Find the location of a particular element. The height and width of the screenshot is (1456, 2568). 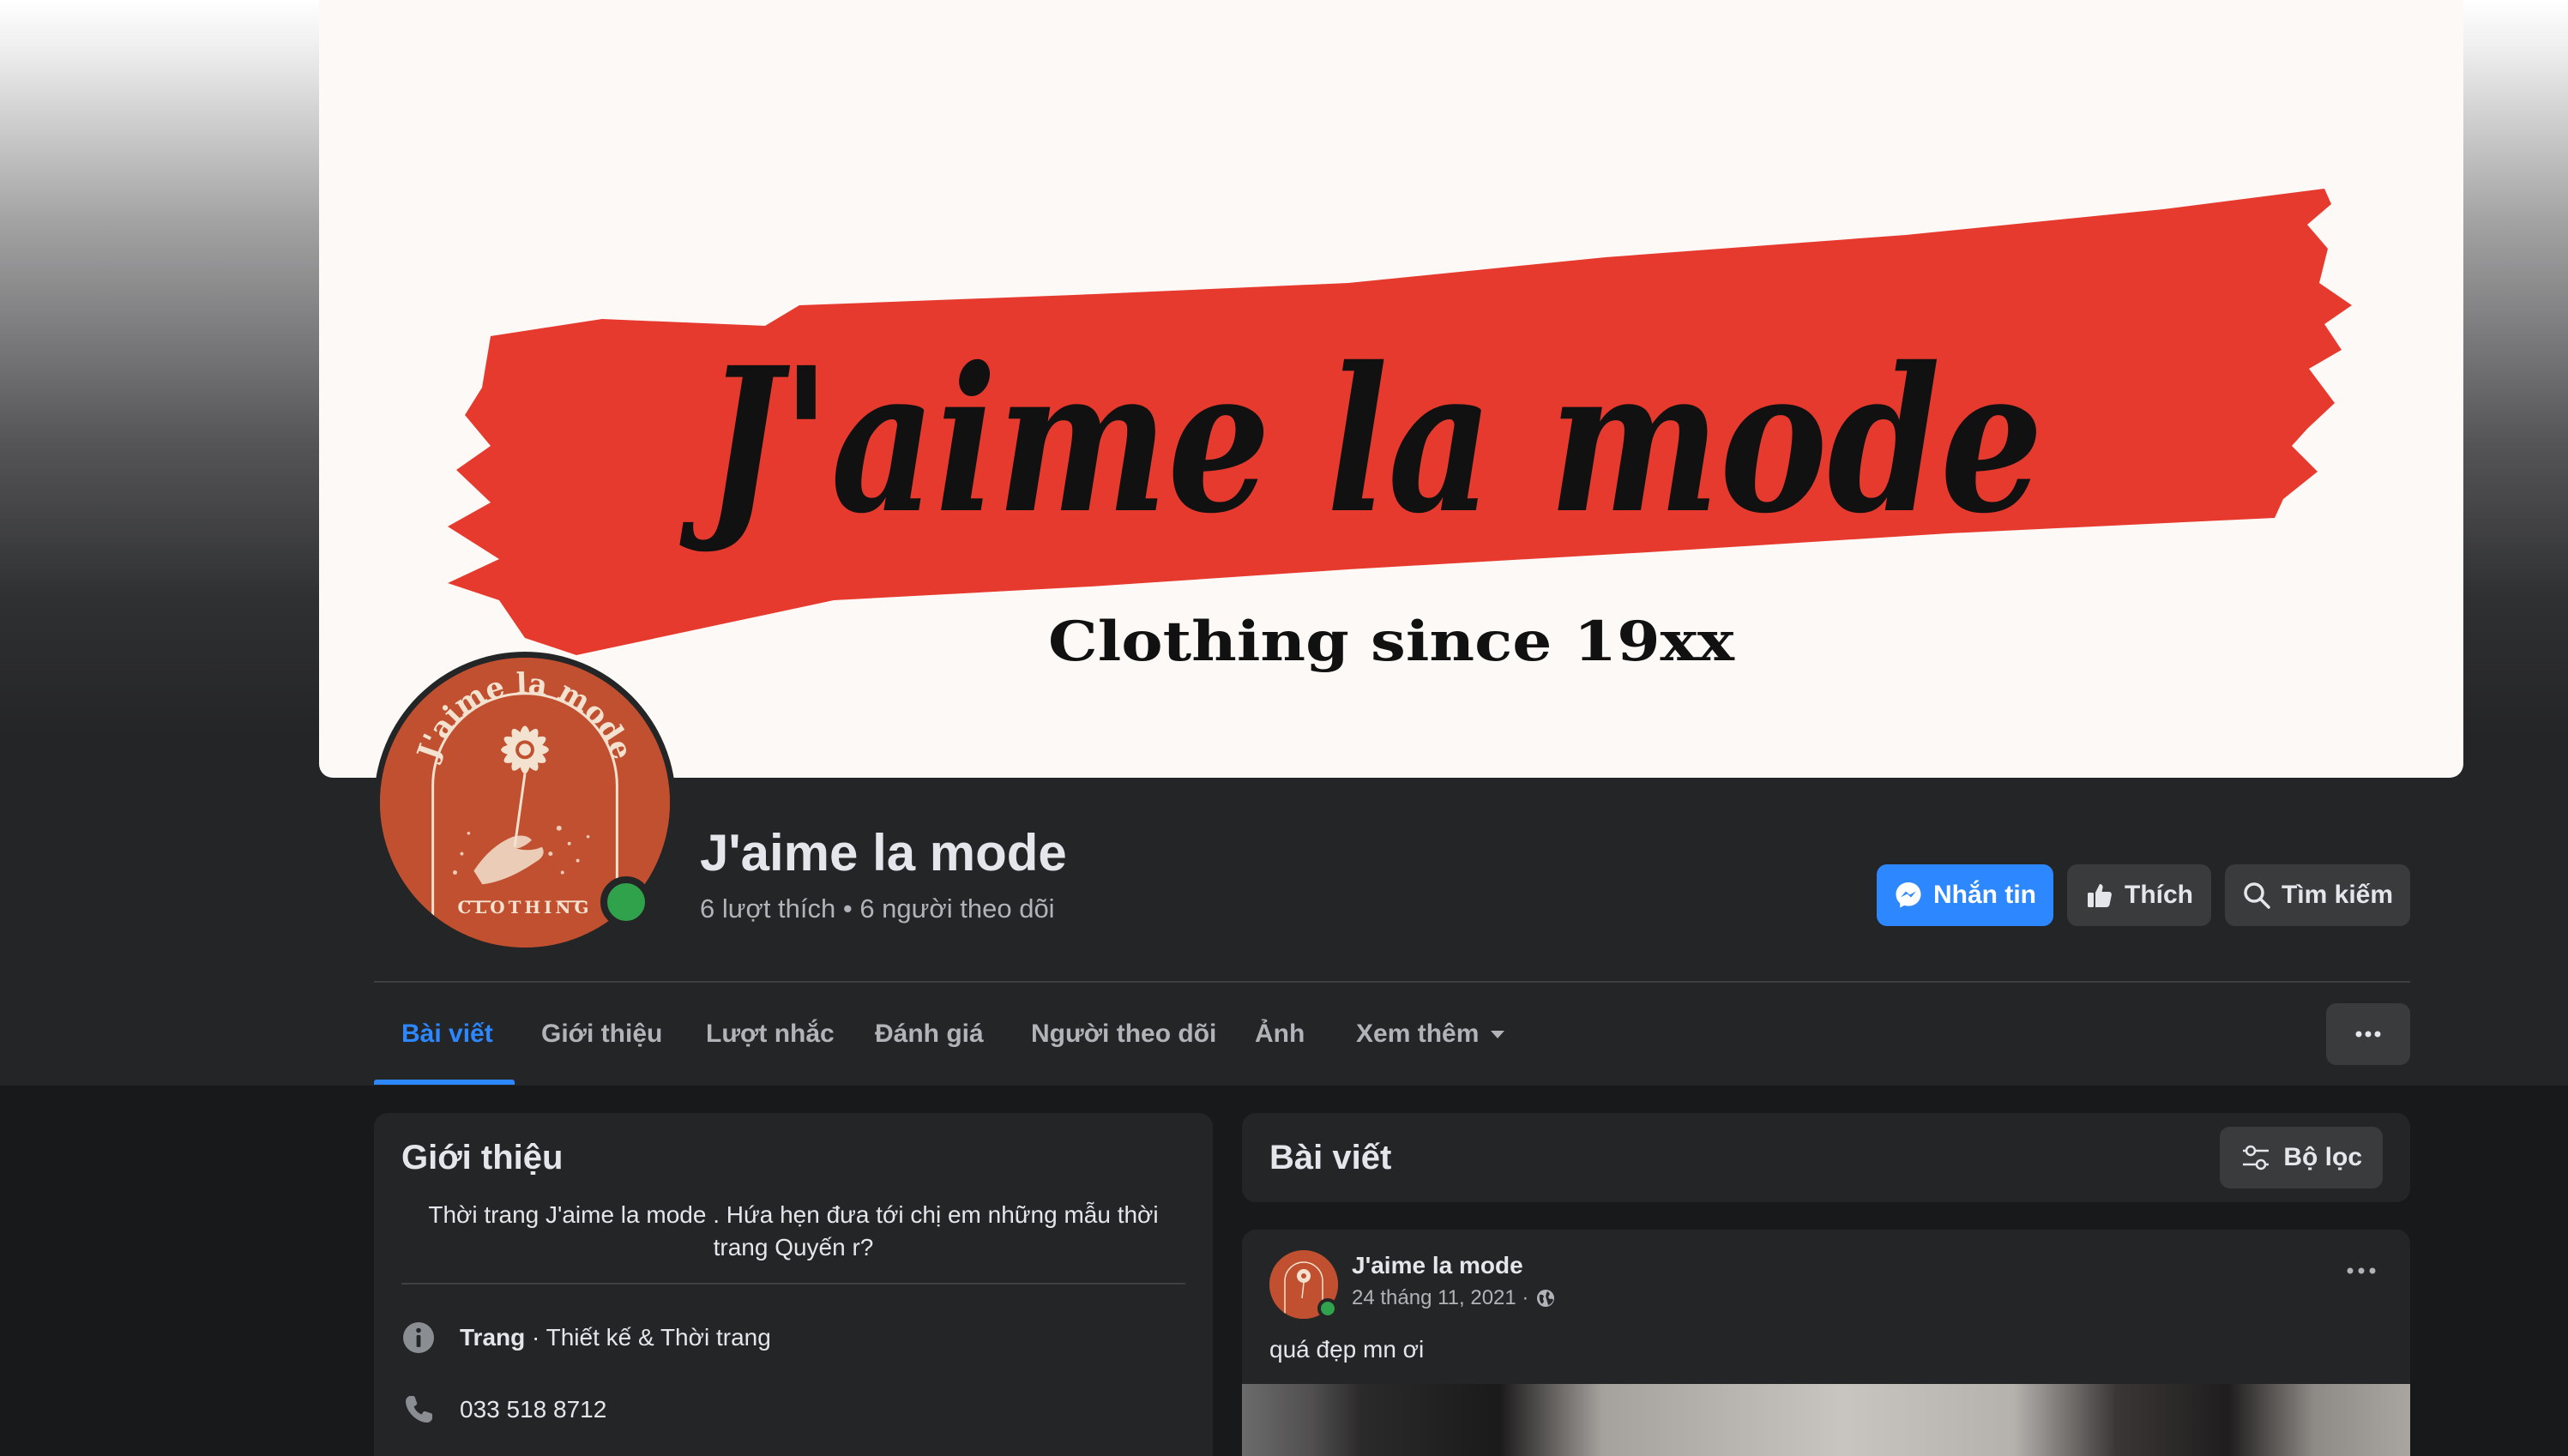

search-icon is located at coordinates (2257, 895).